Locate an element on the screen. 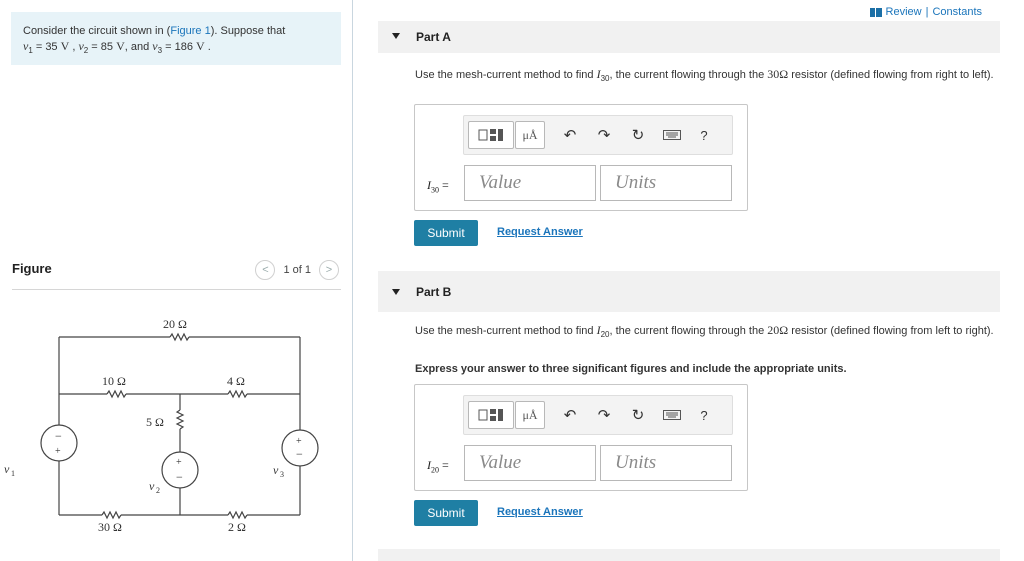 The image size is (1024, 561). v1-label-sub: 1 is located at coordinates (13, 473).